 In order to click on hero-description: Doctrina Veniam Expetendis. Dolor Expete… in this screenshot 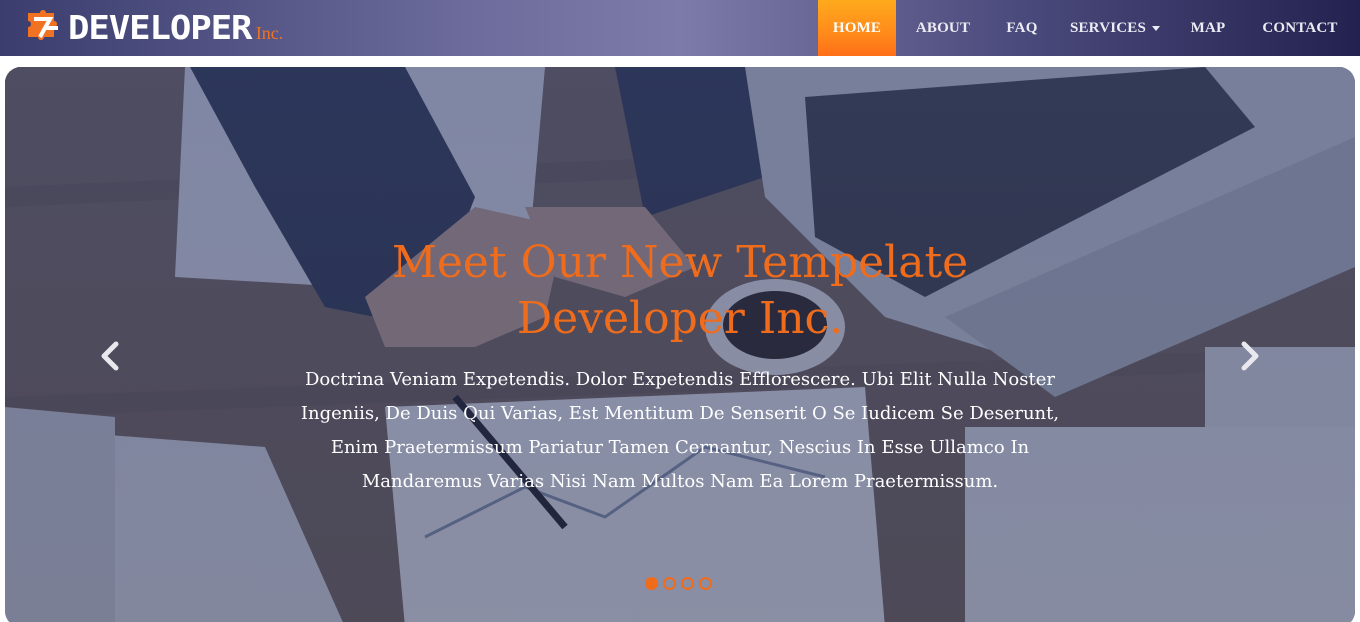, I will do `click(680, 430)`.